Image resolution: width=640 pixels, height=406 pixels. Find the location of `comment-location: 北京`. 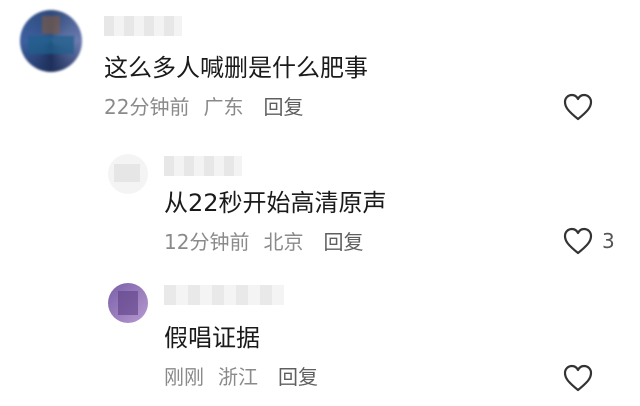

comment-location: 北京 is located at coordinates (283, 242).